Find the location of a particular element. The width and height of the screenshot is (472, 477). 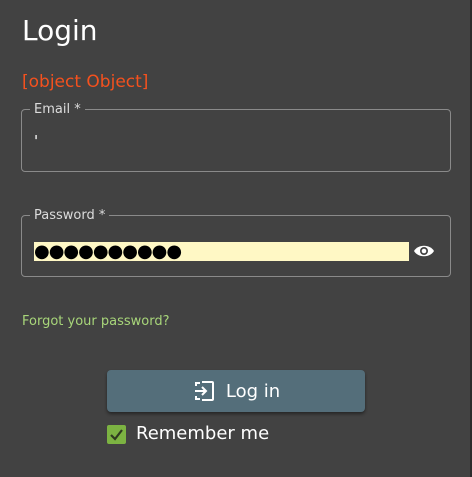

password-label: Password * is located at coordinates (70, 215).